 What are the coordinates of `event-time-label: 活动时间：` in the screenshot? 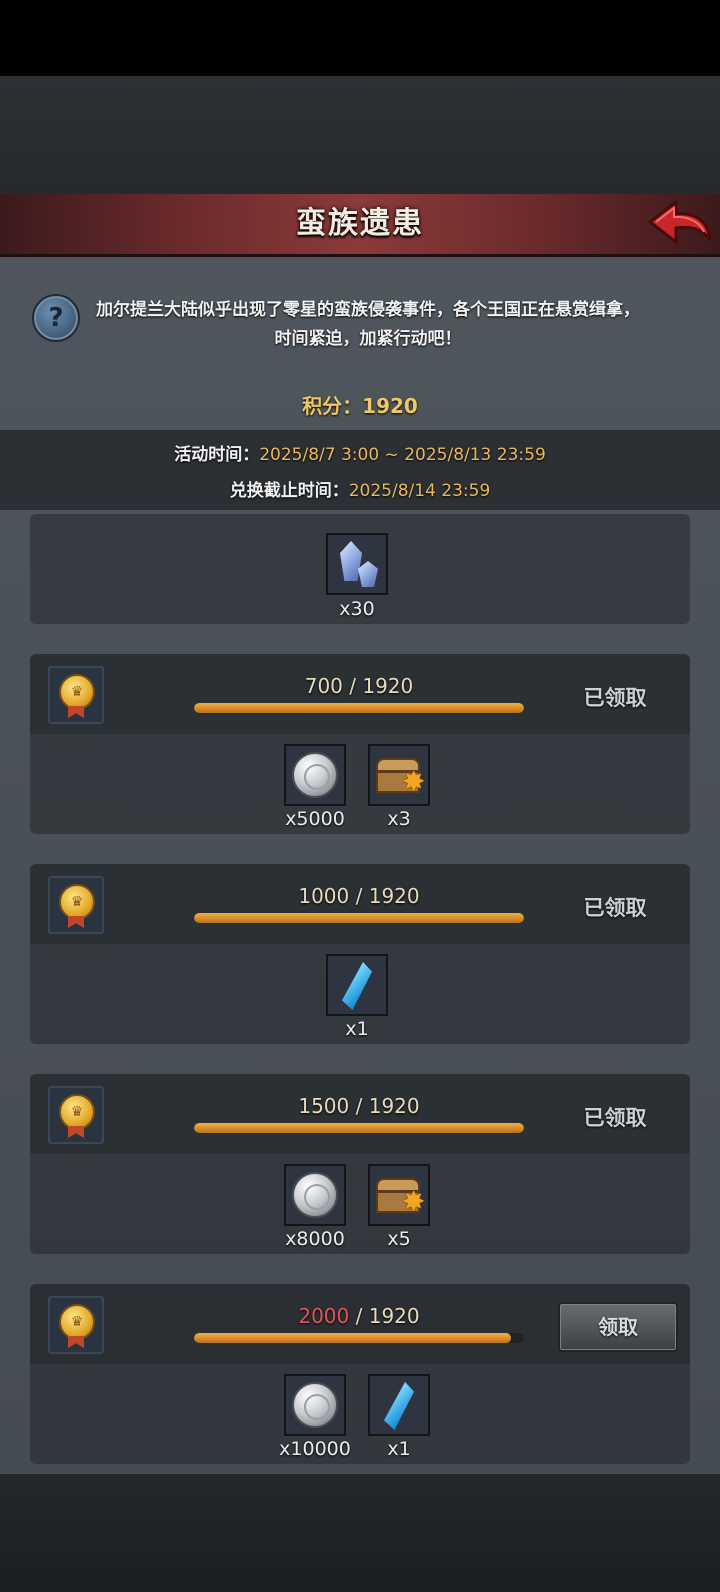 It's located at (217, 455).